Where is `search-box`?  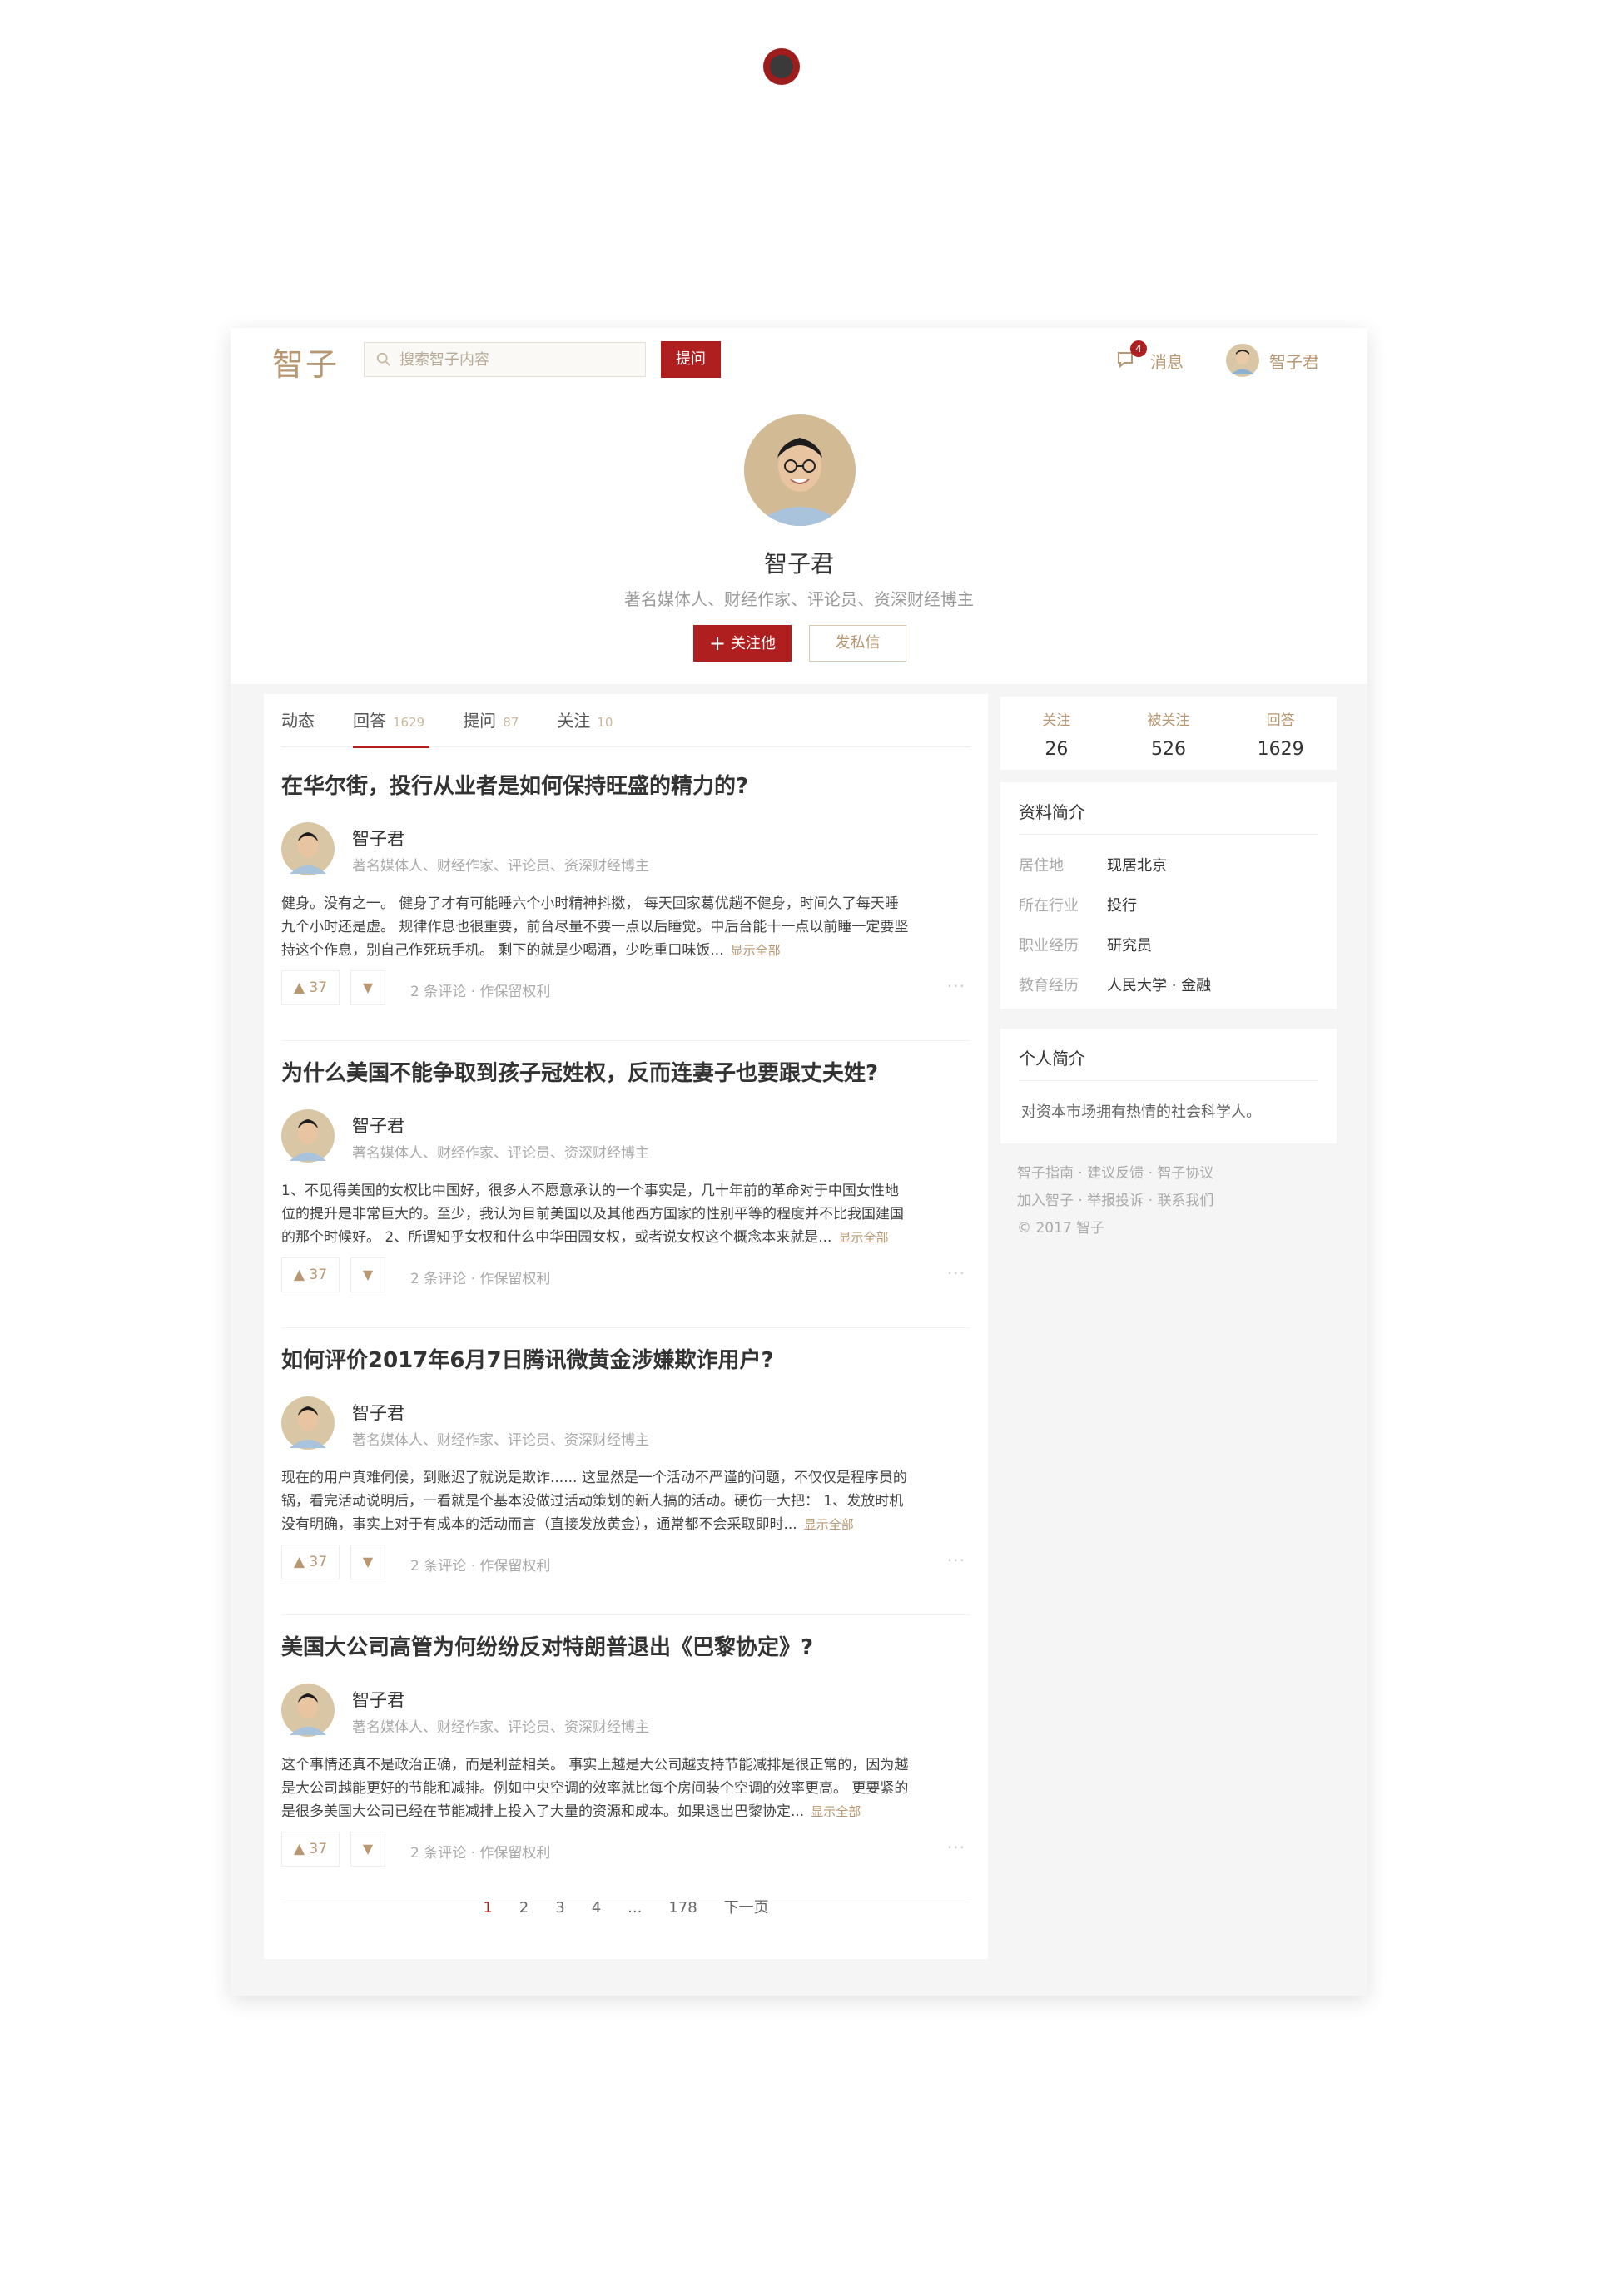 search-box is located at coordinates (505, 359).